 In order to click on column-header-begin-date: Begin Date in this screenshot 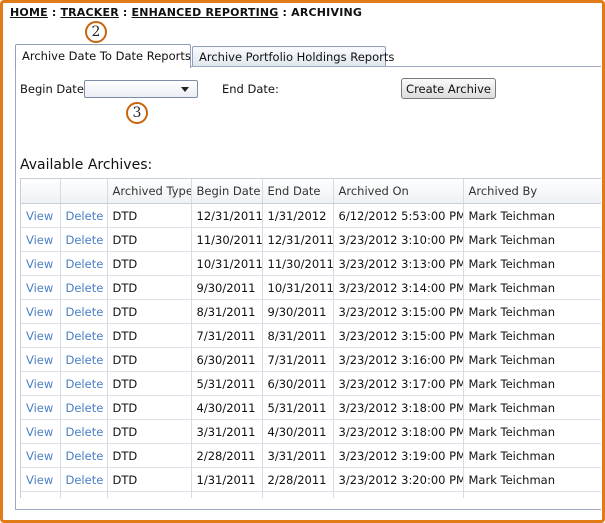, I will do `click(227, 191)`.